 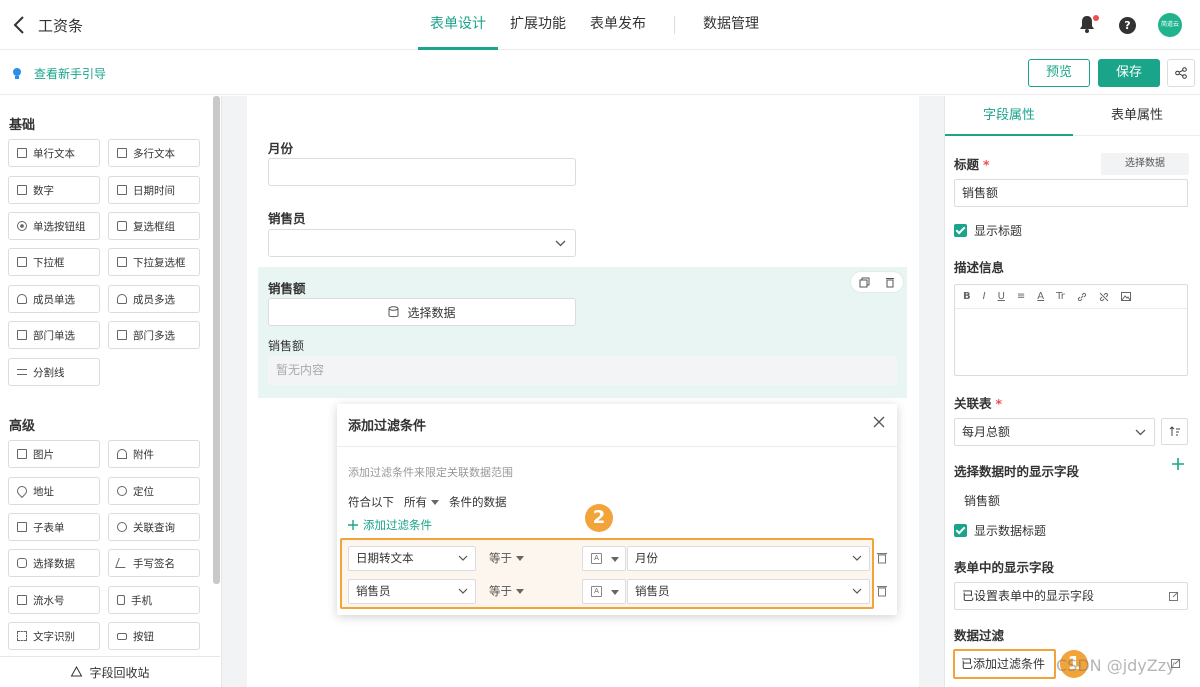 What do you see at coordinates (1082, 297) in the screenshot?
I see `link-icon` at bounding box center [1082, 297].